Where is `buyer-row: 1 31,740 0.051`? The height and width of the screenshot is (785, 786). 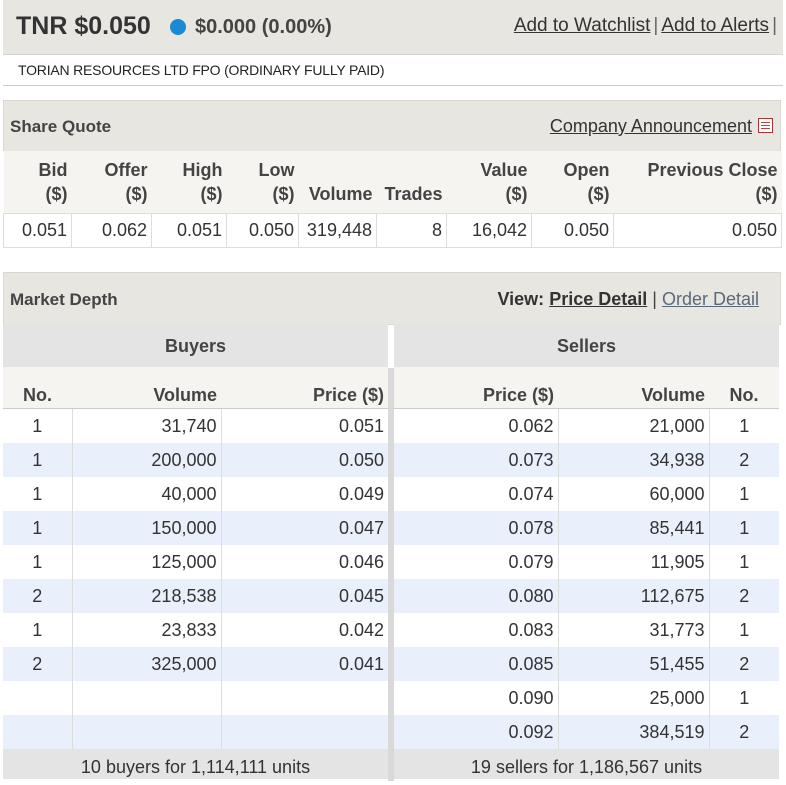 buyer-row: 1 31,740 0.051 is located at coordinates (195, 425).